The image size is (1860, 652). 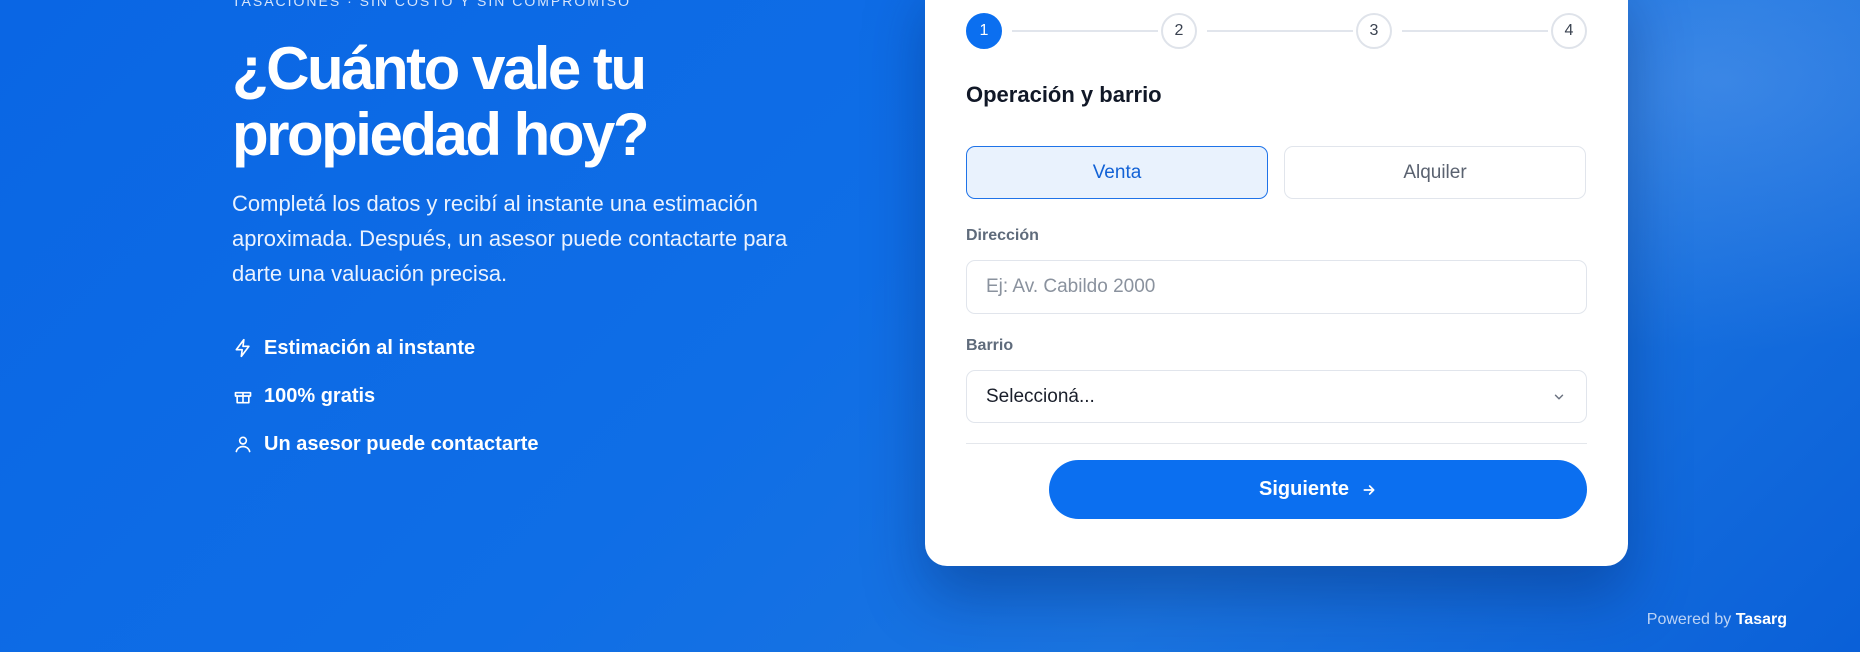 What do you see at coordinates (990, 345) in the screenshot?
I see `barrio-label: Barrio` at bounding box center [990, 345].